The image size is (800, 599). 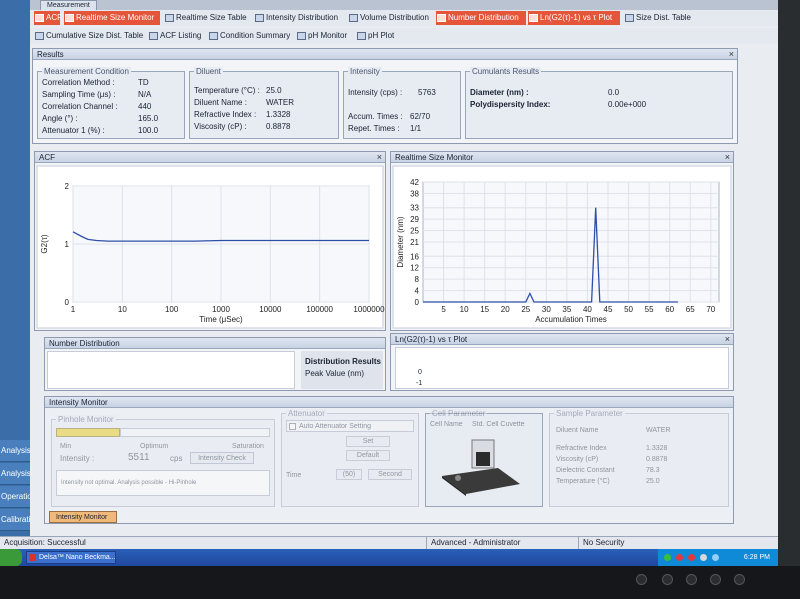 I want to click on system-tray: 6:28 PM, so click(x=718, y=557).